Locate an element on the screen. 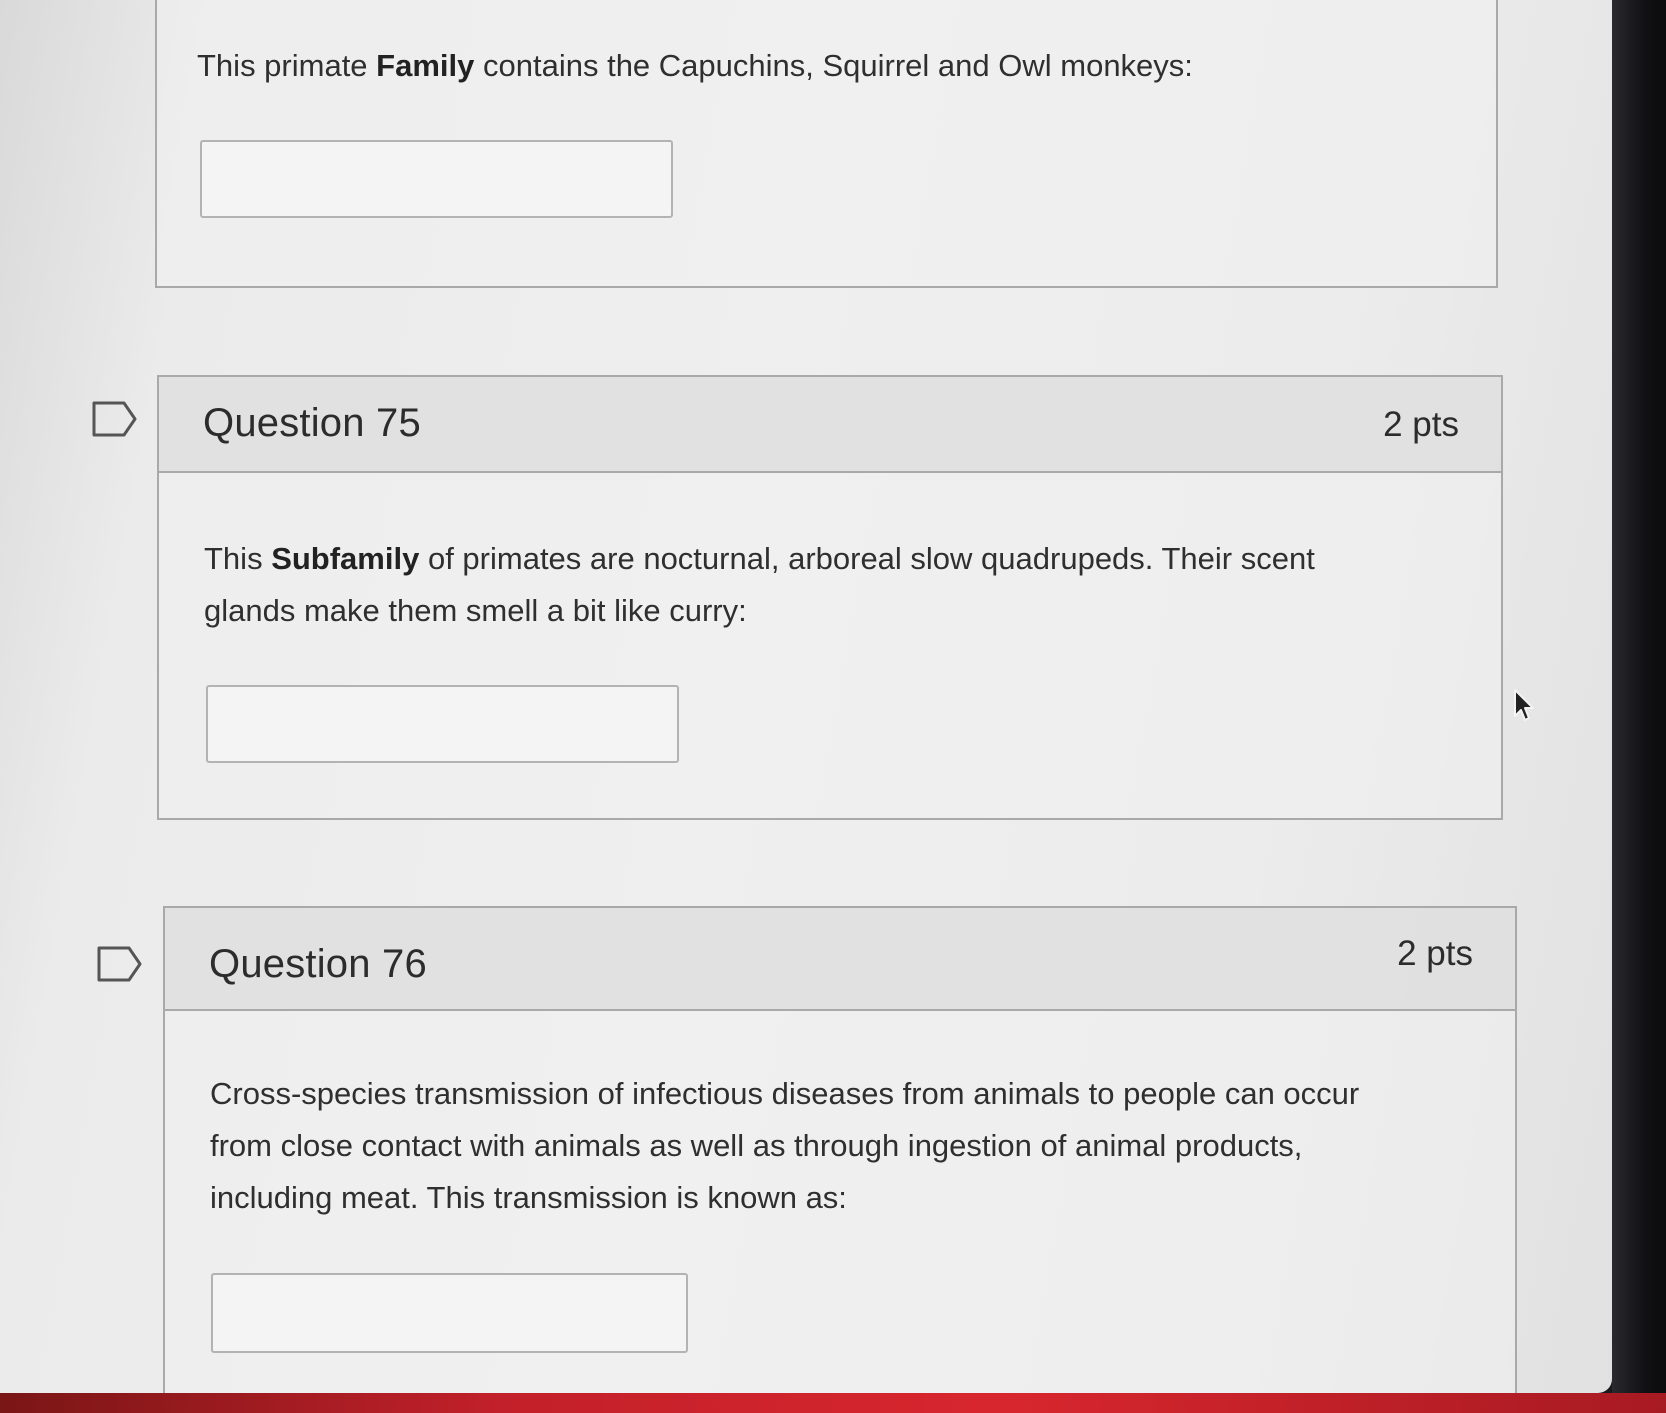  question-75-header: Question 75 2 pts is located at coordinates (830, 425).